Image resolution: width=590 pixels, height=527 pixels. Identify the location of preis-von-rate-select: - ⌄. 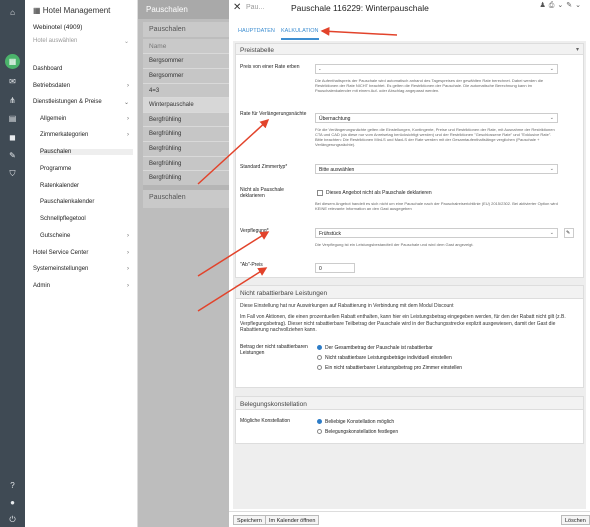
(436, 69).